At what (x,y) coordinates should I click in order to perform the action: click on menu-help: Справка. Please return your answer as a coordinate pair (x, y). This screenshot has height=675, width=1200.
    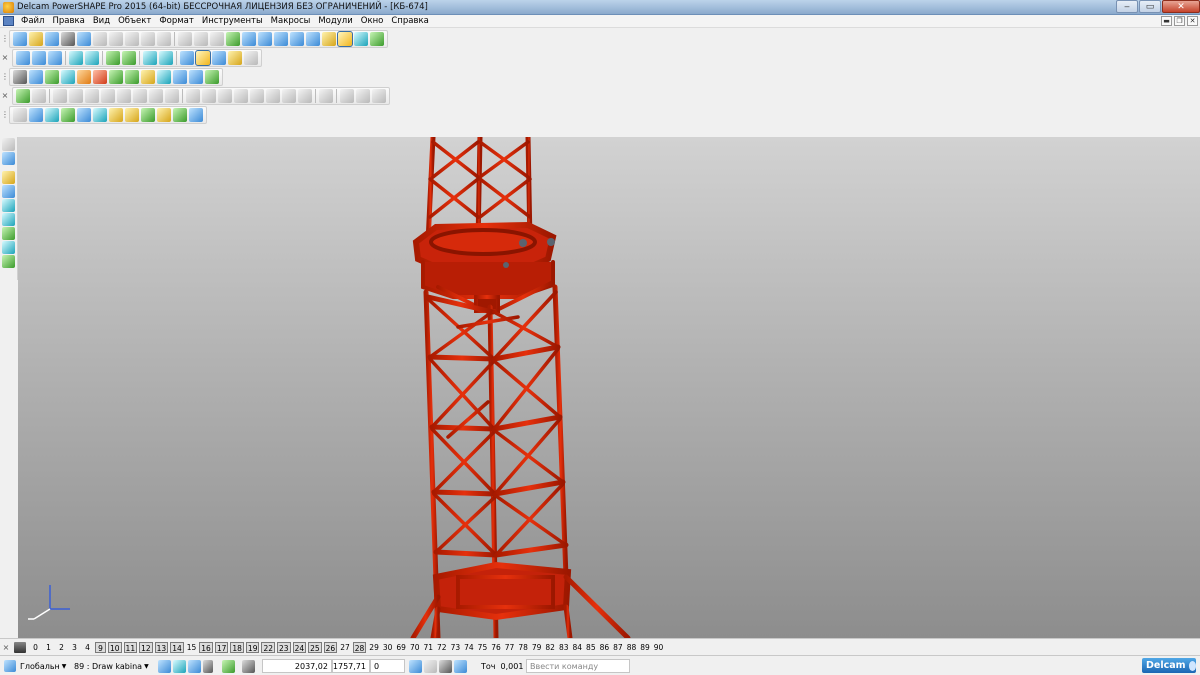
    Looking at the image, I should click on (409, 21).